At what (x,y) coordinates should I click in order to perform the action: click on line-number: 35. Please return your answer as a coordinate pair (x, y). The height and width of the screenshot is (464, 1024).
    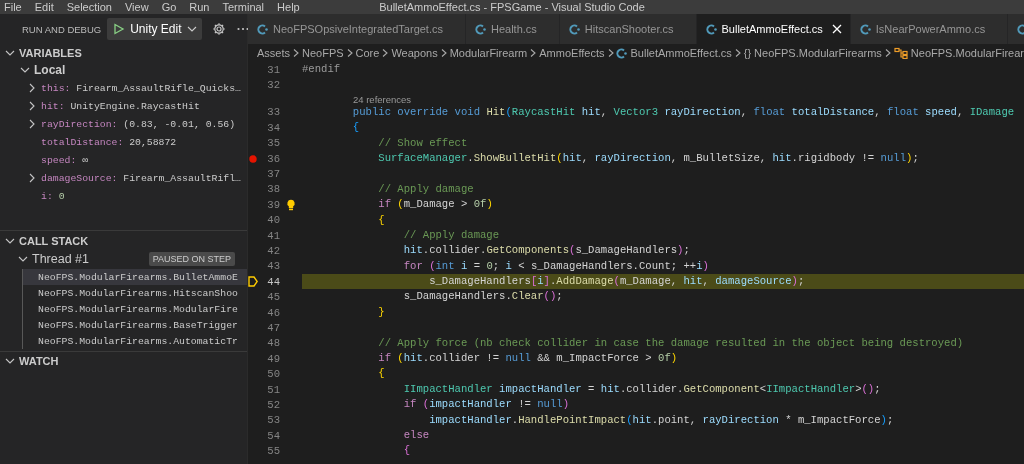
    Looking at the image, I should click on (273, 143).